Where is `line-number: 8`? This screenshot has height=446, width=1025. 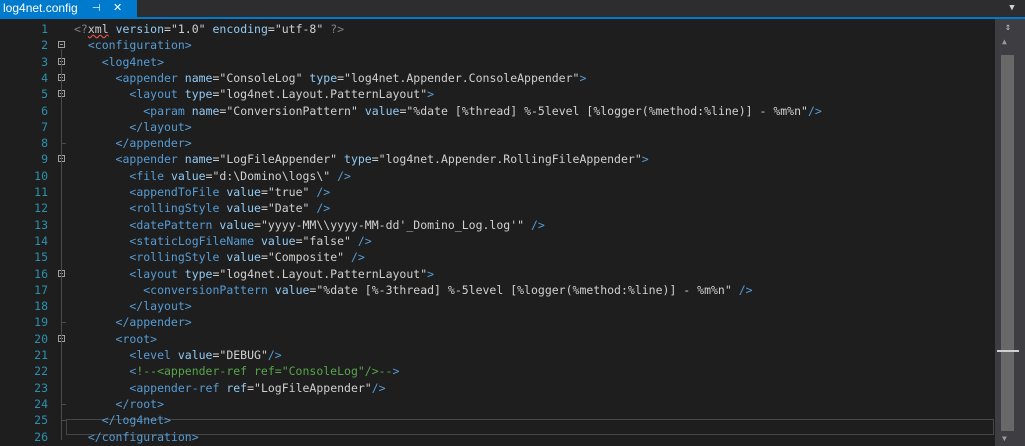 line-number: 8 is located at coordinates (44, 143).